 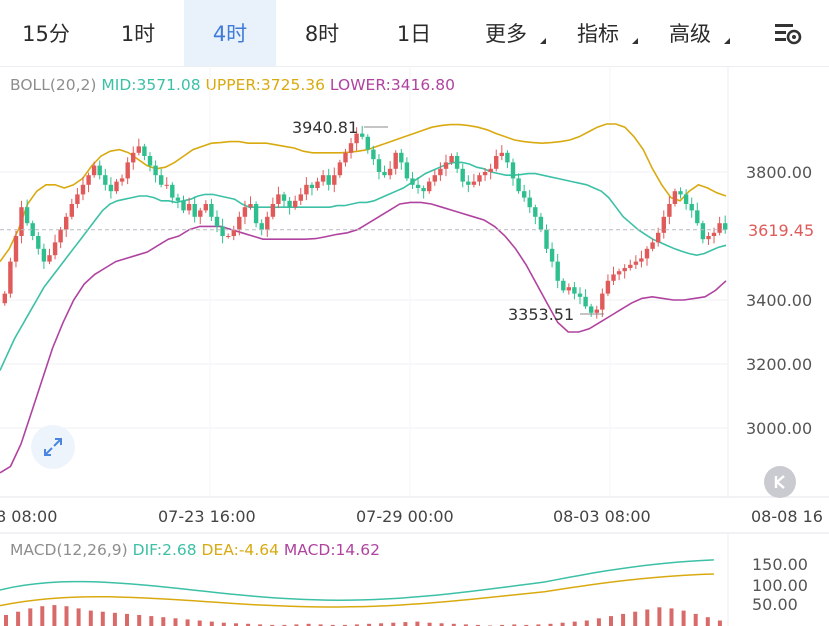 I want to click on time-tick-label: 8 08:00, so click(x=28, y=516).